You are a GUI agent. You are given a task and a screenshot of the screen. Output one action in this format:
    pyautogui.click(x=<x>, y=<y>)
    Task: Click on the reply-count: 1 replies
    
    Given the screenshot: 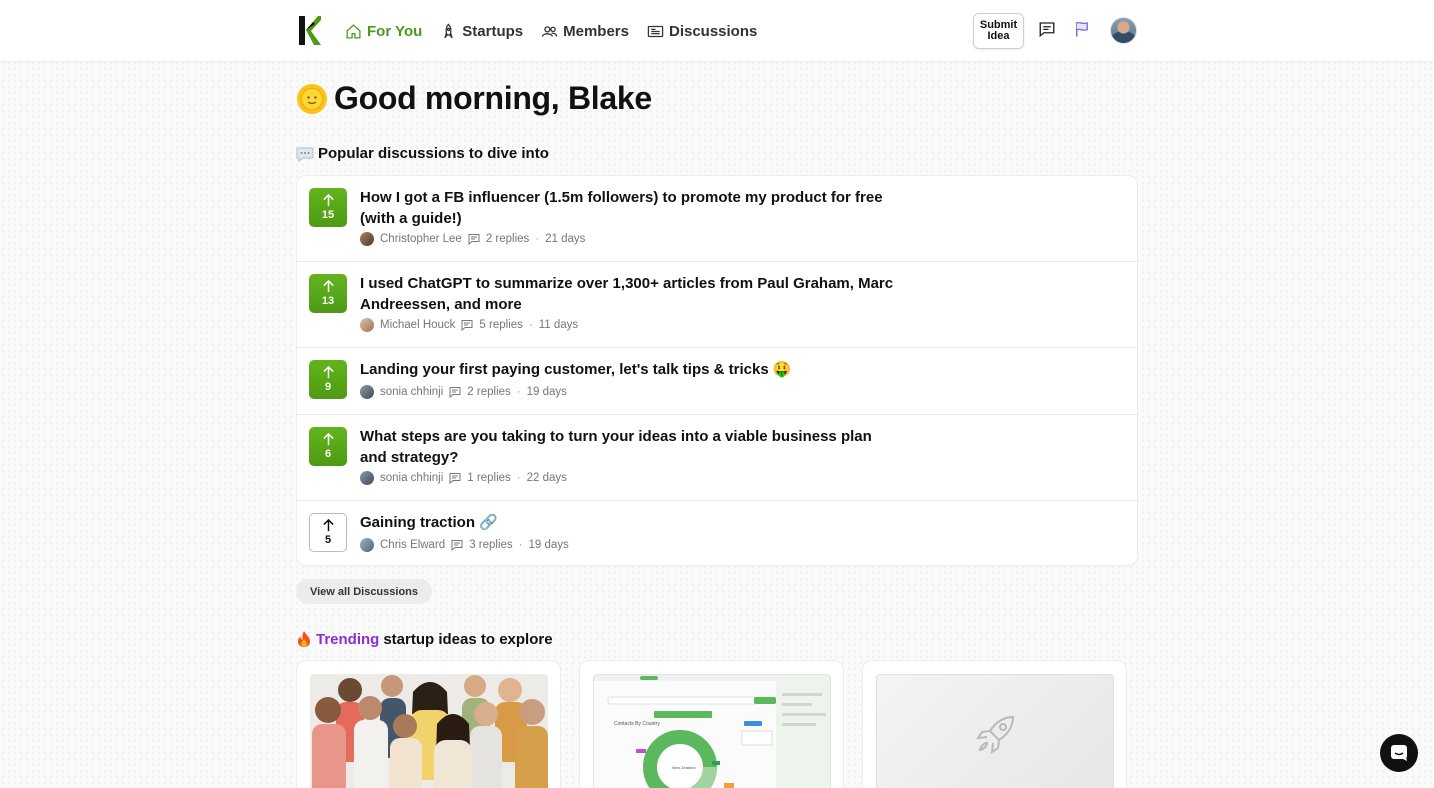 What is the action you would take?
    pyautogui.click(x=489, y=478)
    